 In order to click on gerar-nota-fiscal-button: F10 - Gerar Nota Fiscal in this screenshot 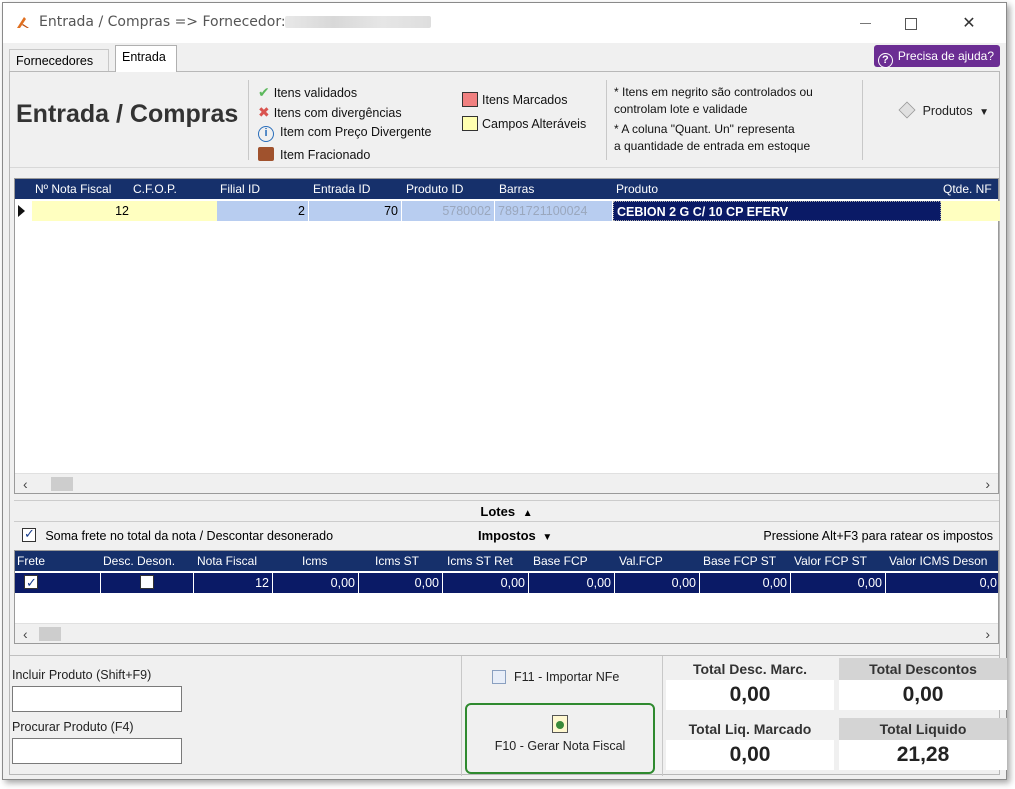, I will do `click(560, 738)`.